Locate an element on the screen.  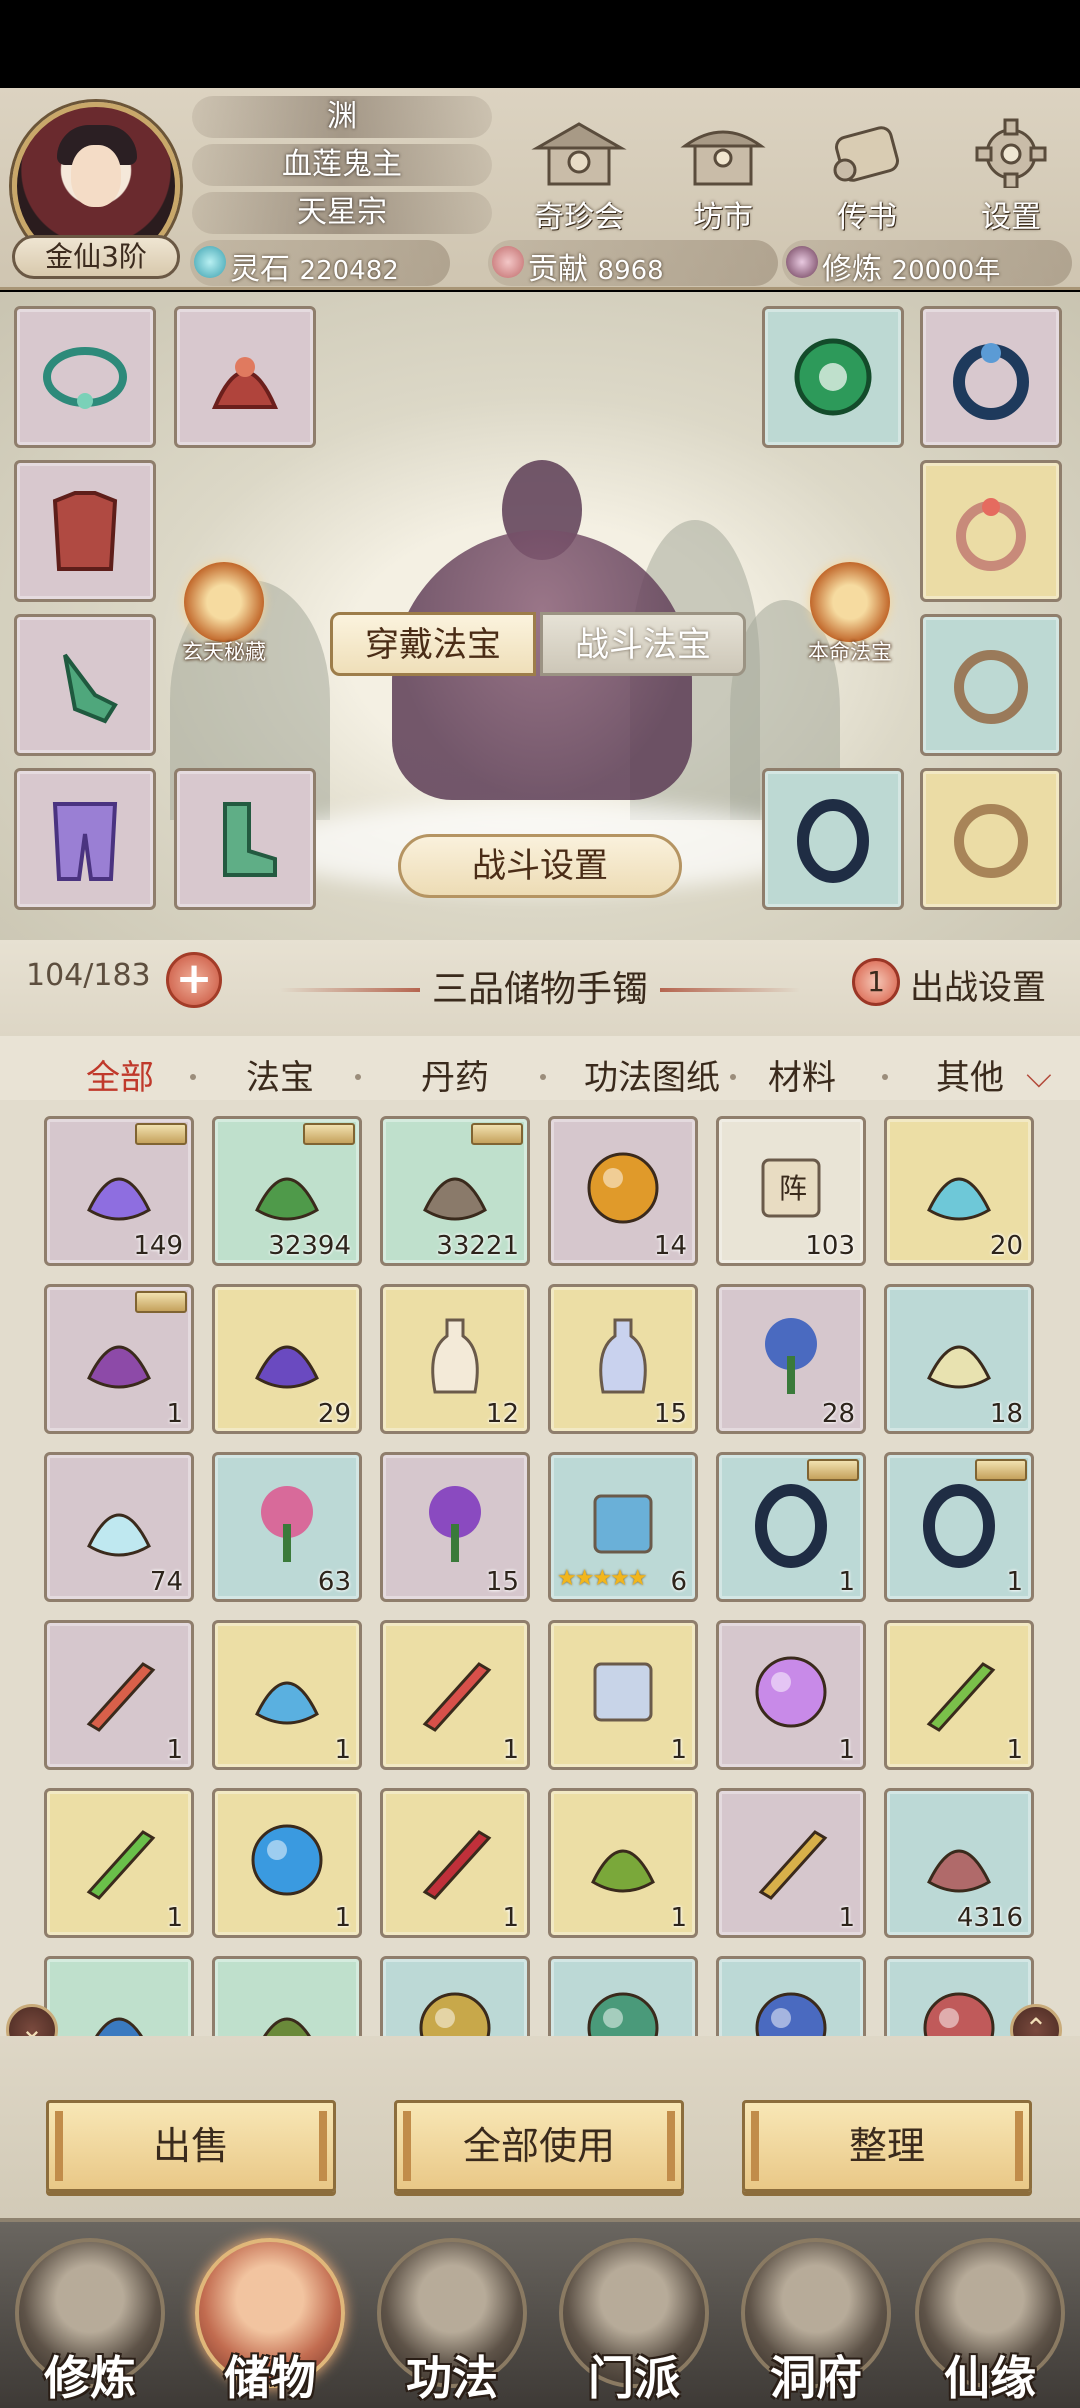
nav-cave-residence: 洞府 is located at coordinates (816, 2323).